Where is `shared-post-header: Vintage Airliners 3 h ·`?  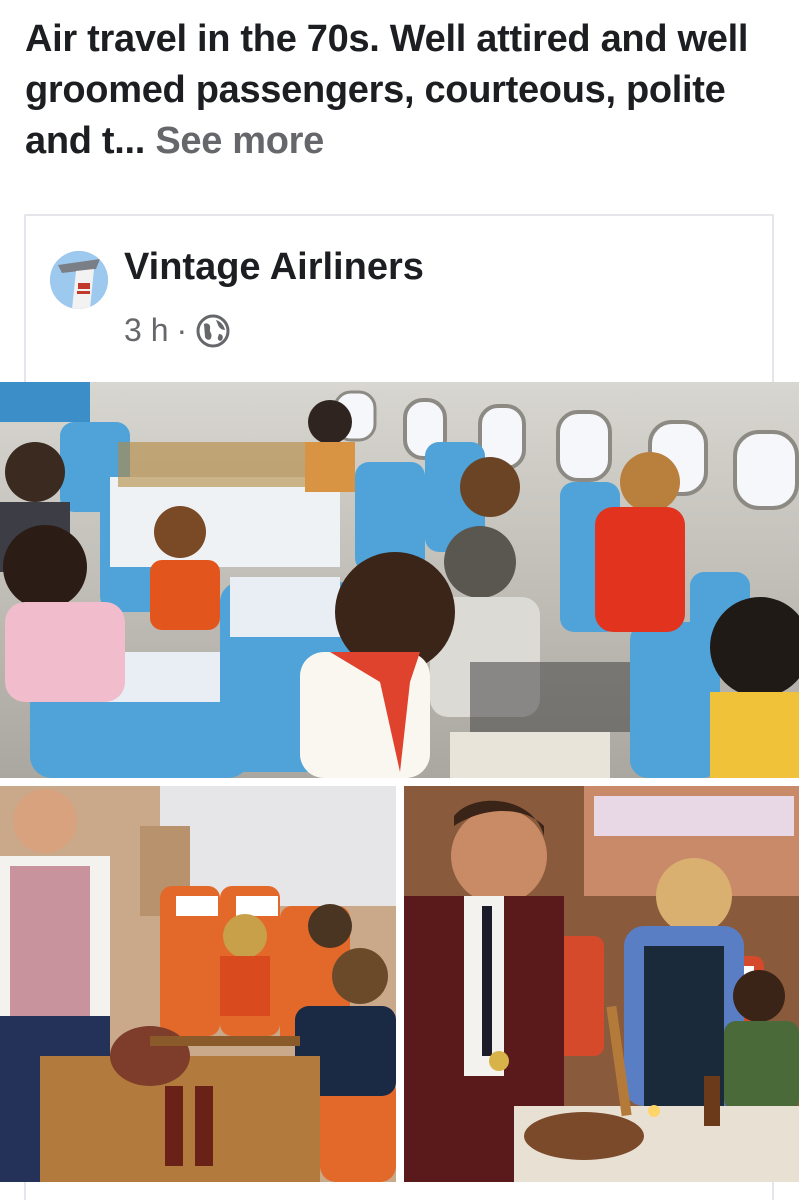 shared-post-header: Vintage Airliners 3 h · is located at coordinates (399, 299).